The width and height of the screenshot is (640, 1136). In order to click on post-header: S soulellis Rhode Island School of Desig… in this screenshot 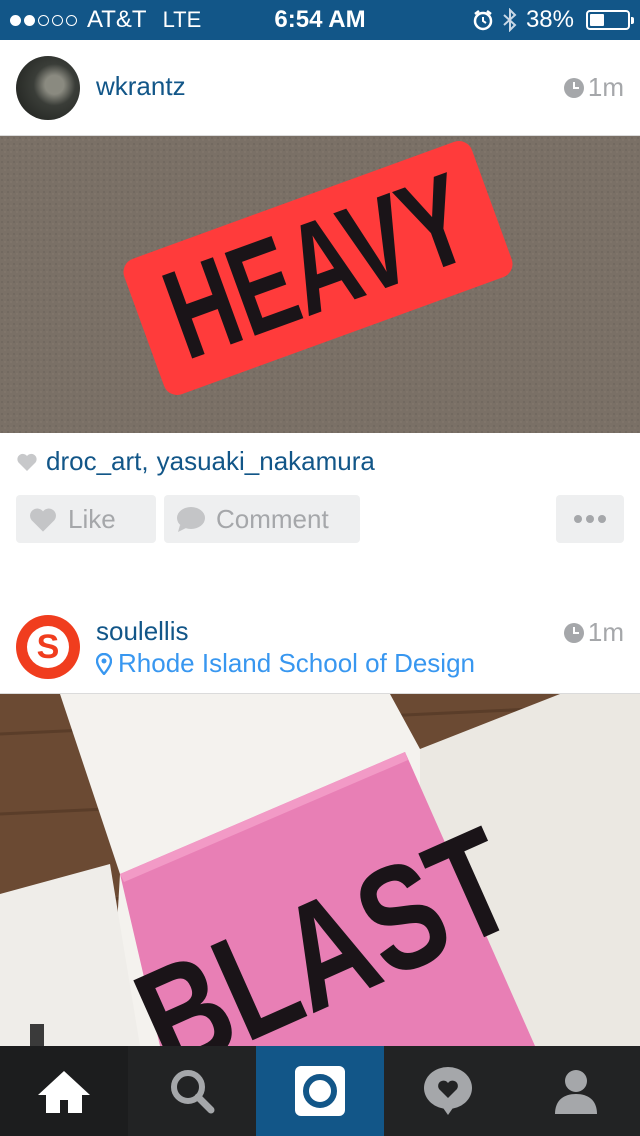, I will do `click(320, 647)`.